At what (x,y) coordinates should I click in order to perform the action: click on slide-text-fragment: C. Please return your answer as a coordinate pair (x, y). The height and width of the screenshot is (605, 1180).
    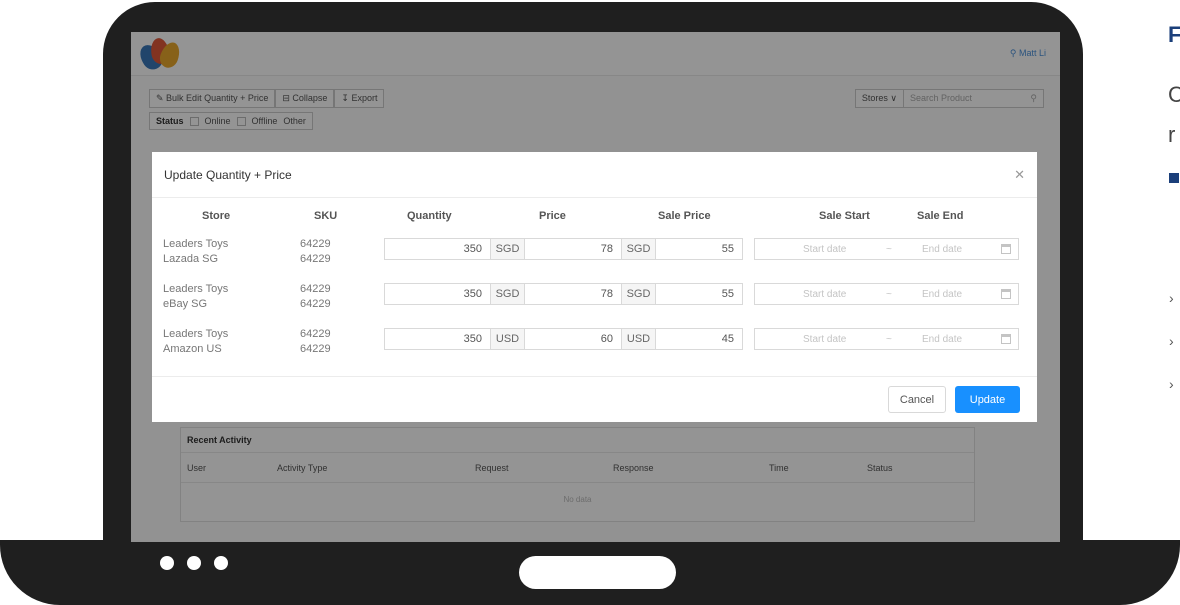
    Looking at the image, I should click on (1174, 94).